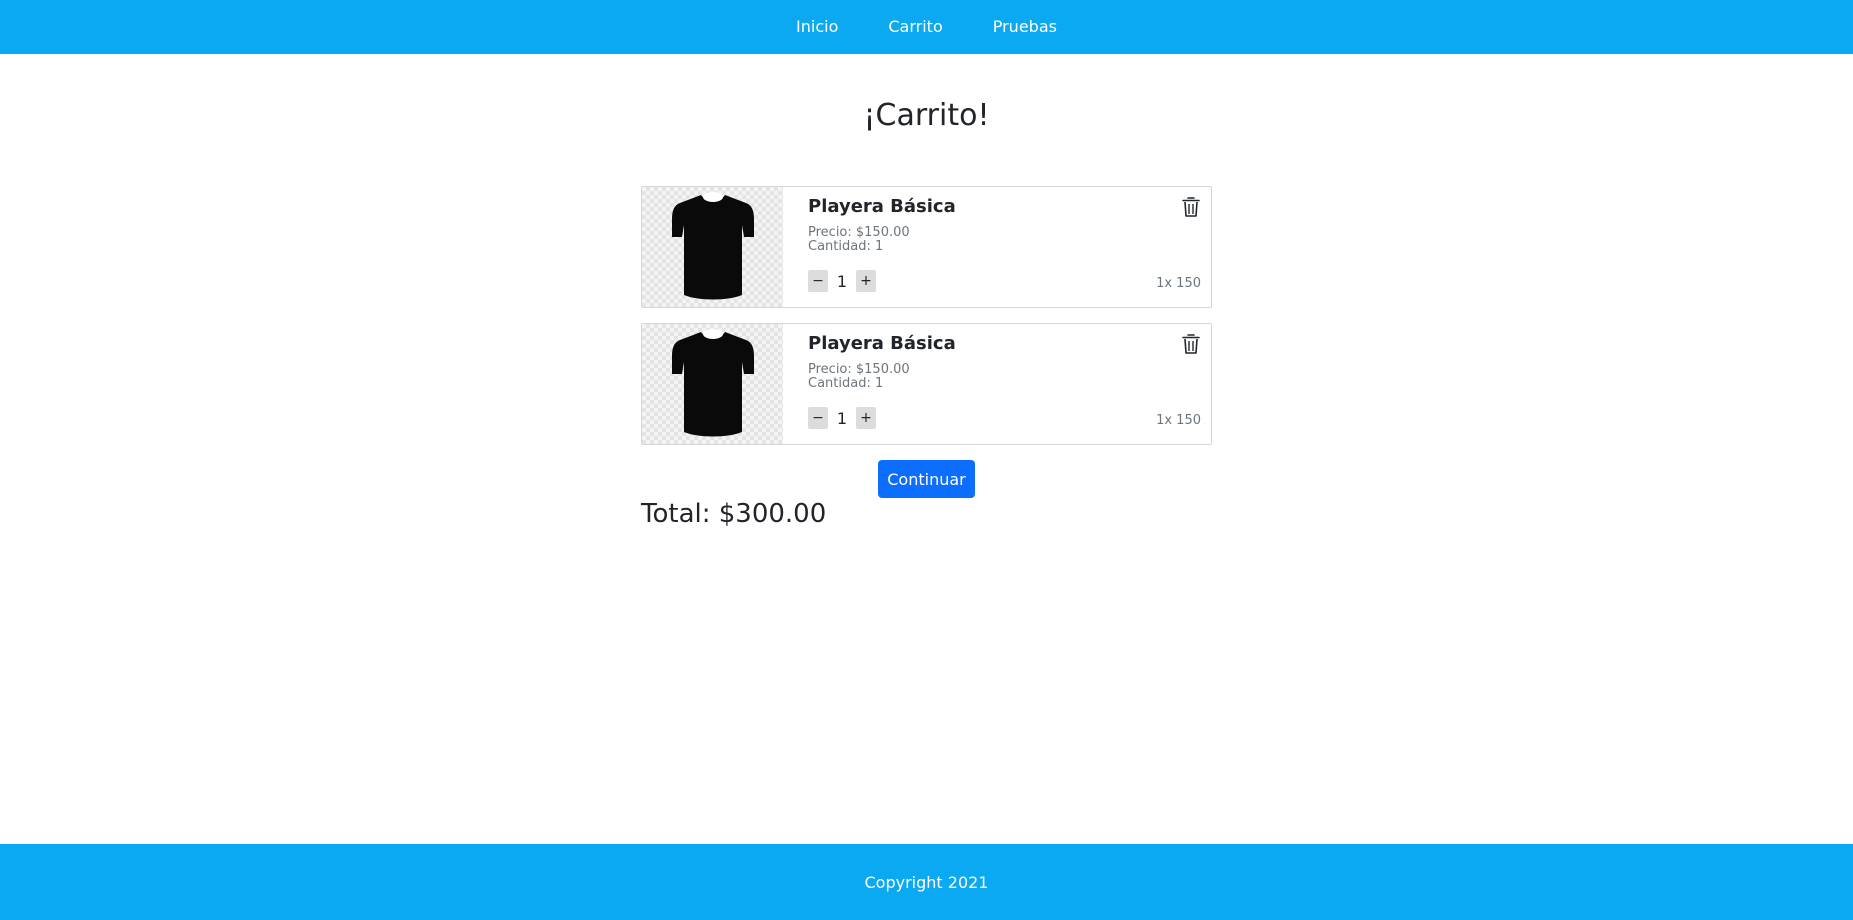 This screenshot has height=920, width=1853. Describe the element at coordinates (817, 27) in the screenshot. I see `nav-link-inicio: Inicio` at that location.